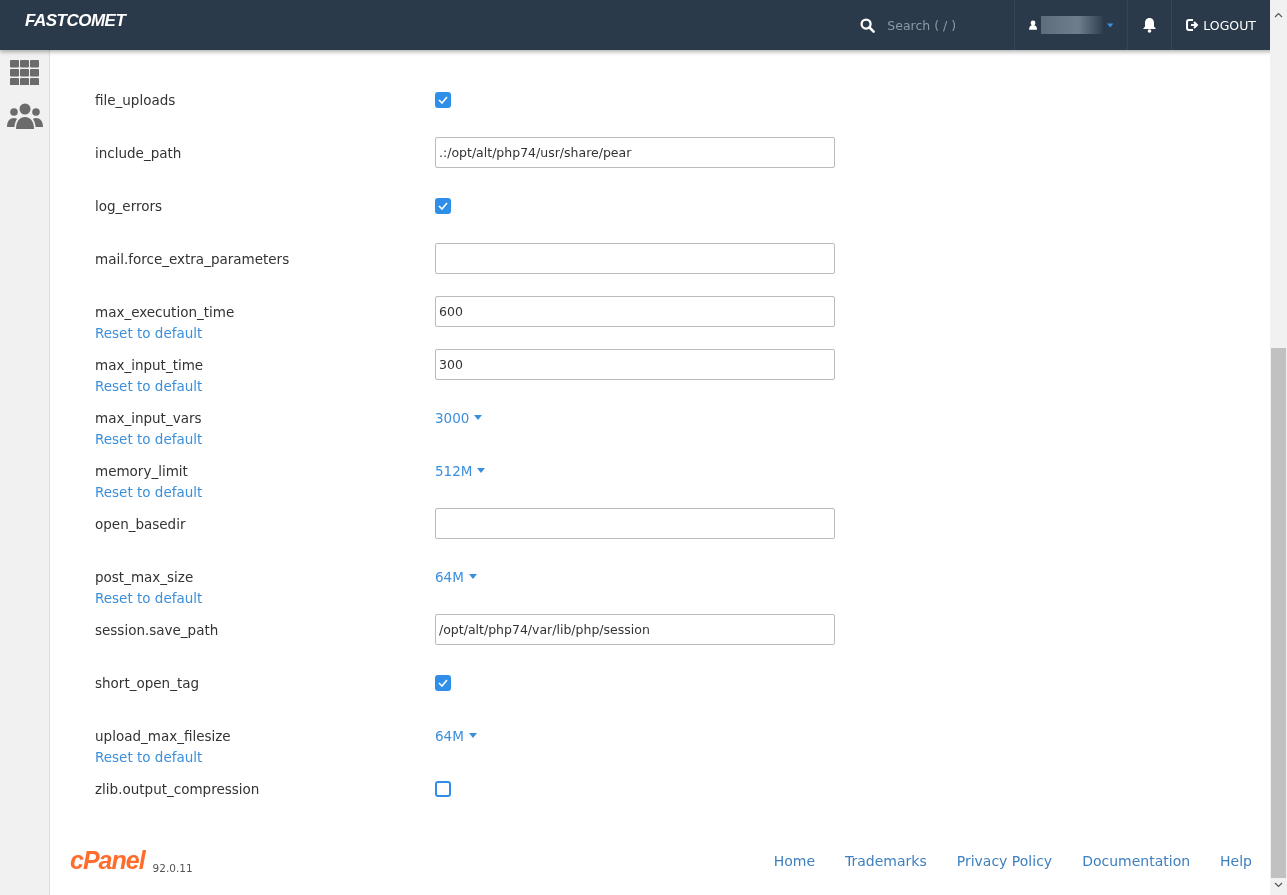  Describe the element at coordinates (149, 418) in the screenshot. I see `setting-label: max_input_vars` at that location.